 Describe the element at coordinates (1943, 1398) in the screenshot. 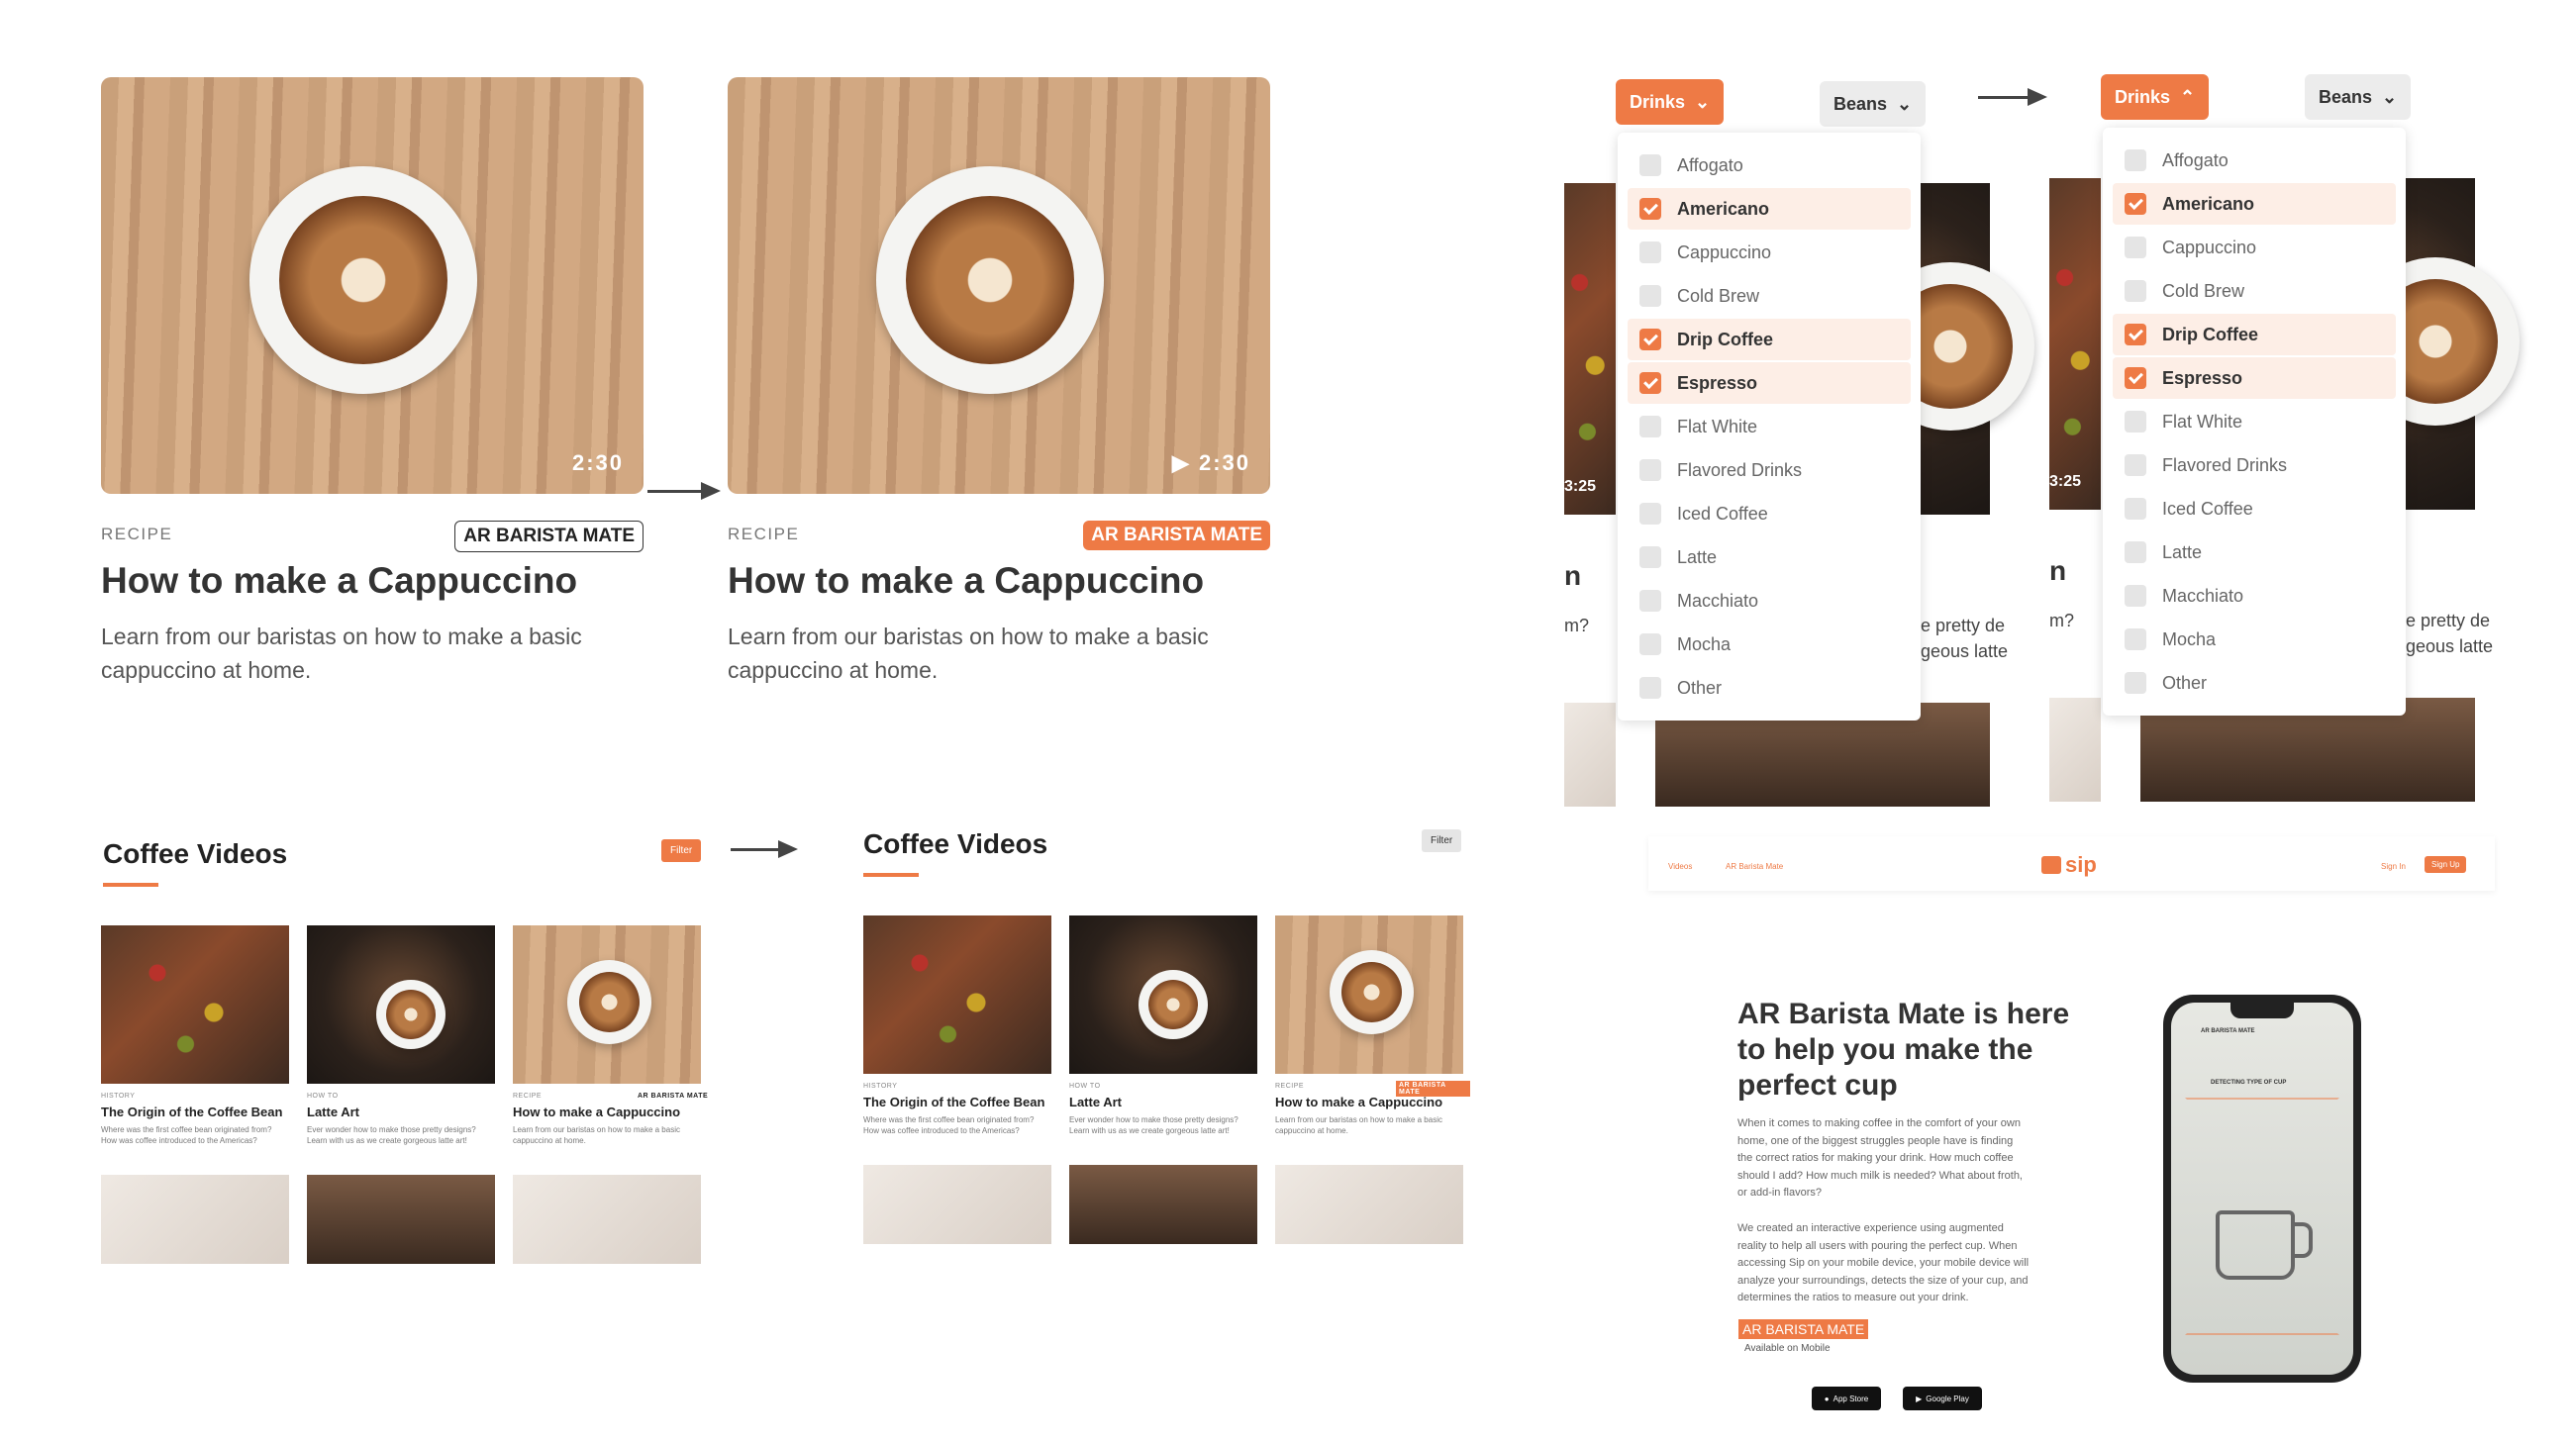

I see `google-play-button: ▶ Google Play` at that location.